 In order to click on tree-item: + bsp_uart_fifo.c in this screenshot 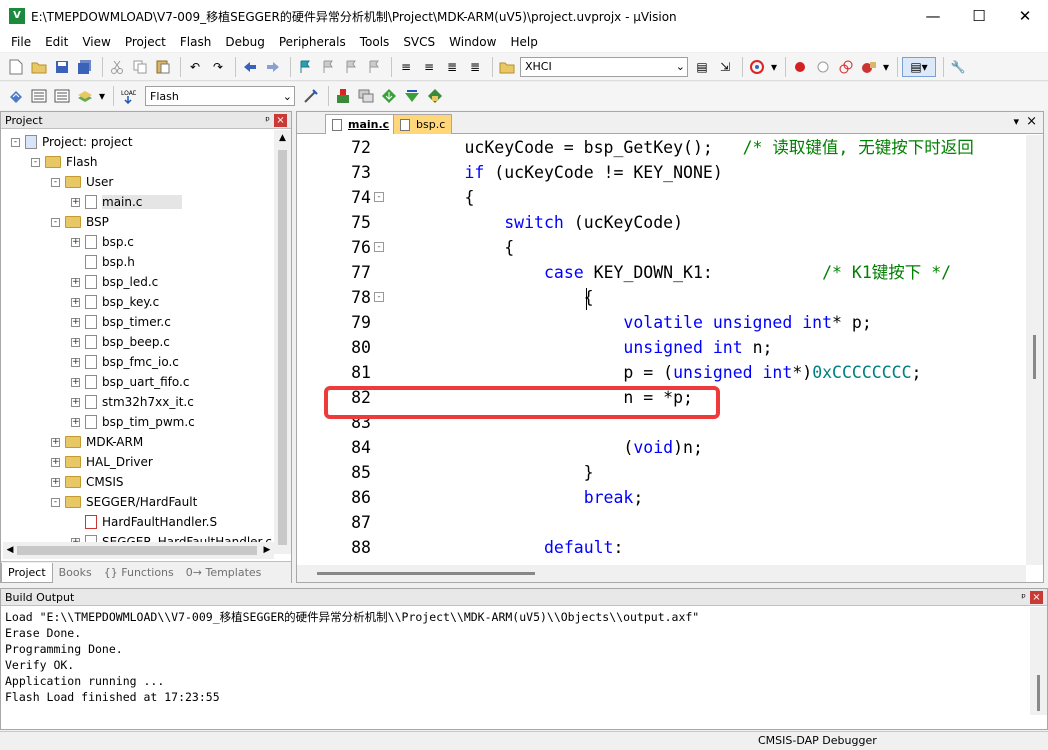, I will do `click(130, 382)`.